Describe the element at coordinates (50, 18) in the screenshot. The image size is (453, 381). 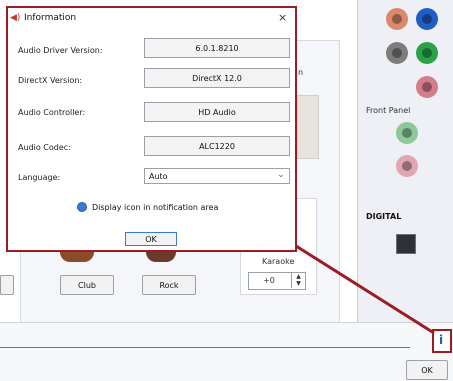
I see `dialog-title: Information` at that location.